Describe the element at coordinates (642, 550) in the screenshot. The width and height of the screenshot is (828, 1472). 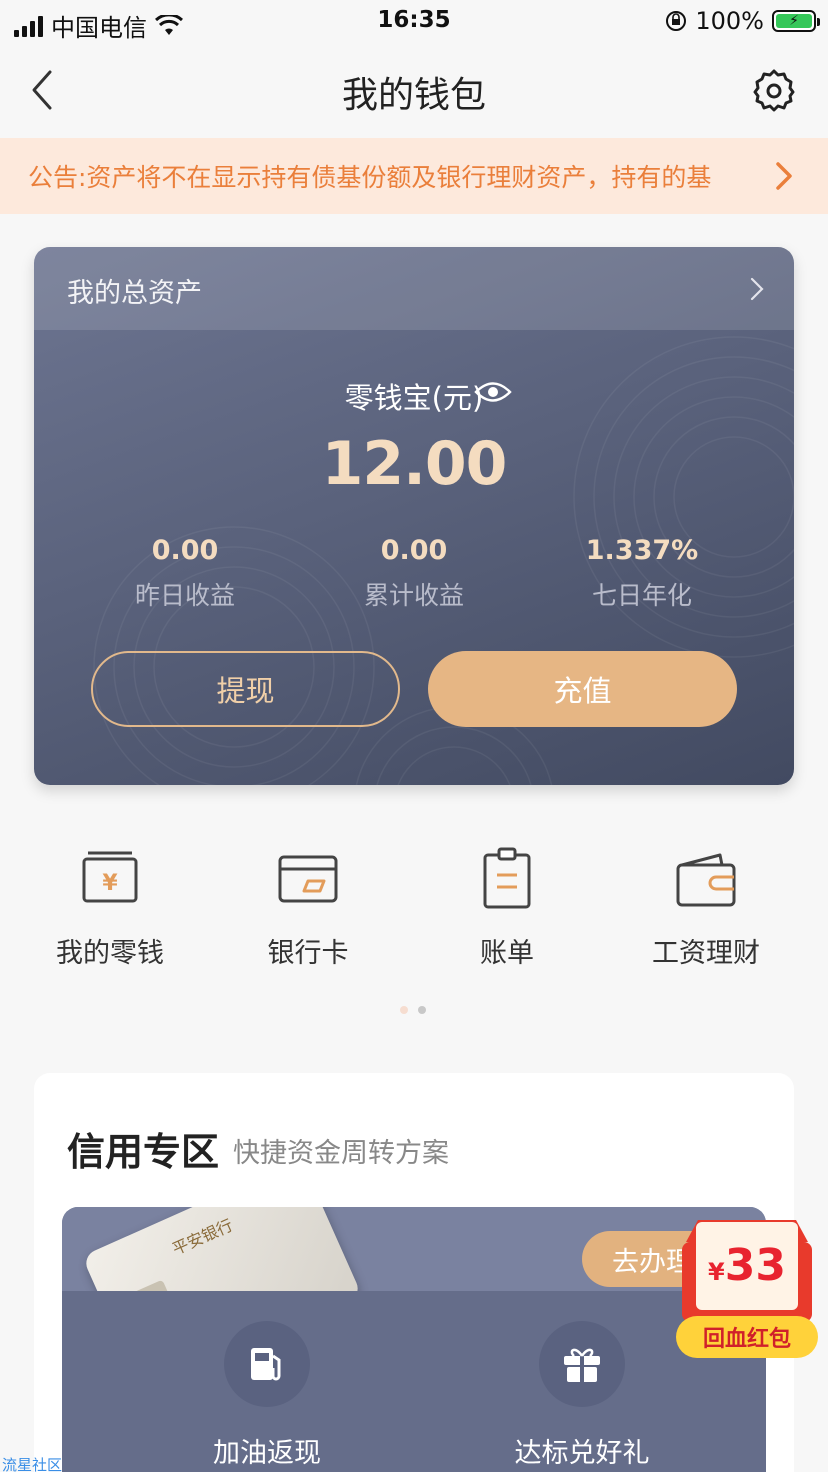
I see `stat-value: 1.337%` at that location.